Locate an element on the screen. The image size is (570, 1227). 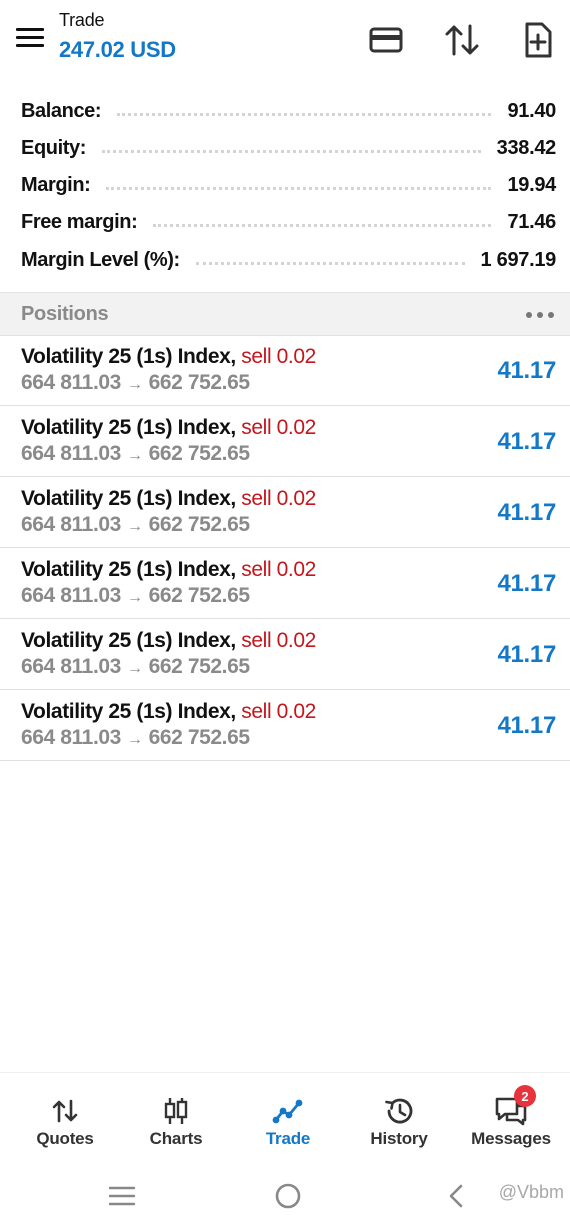
tab-label: Messages is located at coordinates (511, 1138).